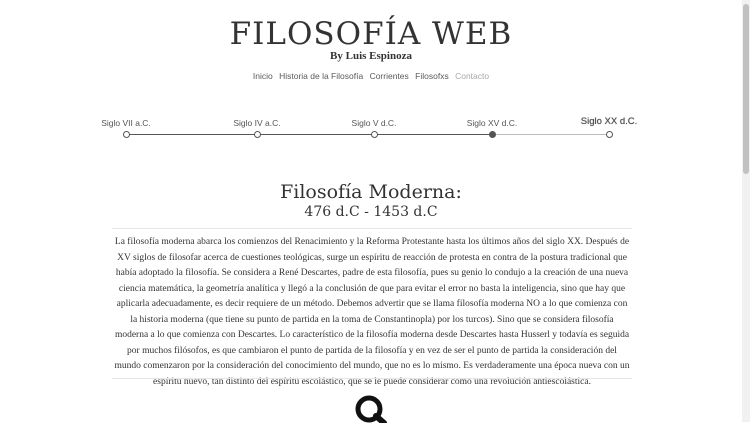 Image resolution: width=750 pixels, height=423 pixels. I want to click on timeline-label-siglo-iv-ac: Siglo IV a.C., so click(256, 123).